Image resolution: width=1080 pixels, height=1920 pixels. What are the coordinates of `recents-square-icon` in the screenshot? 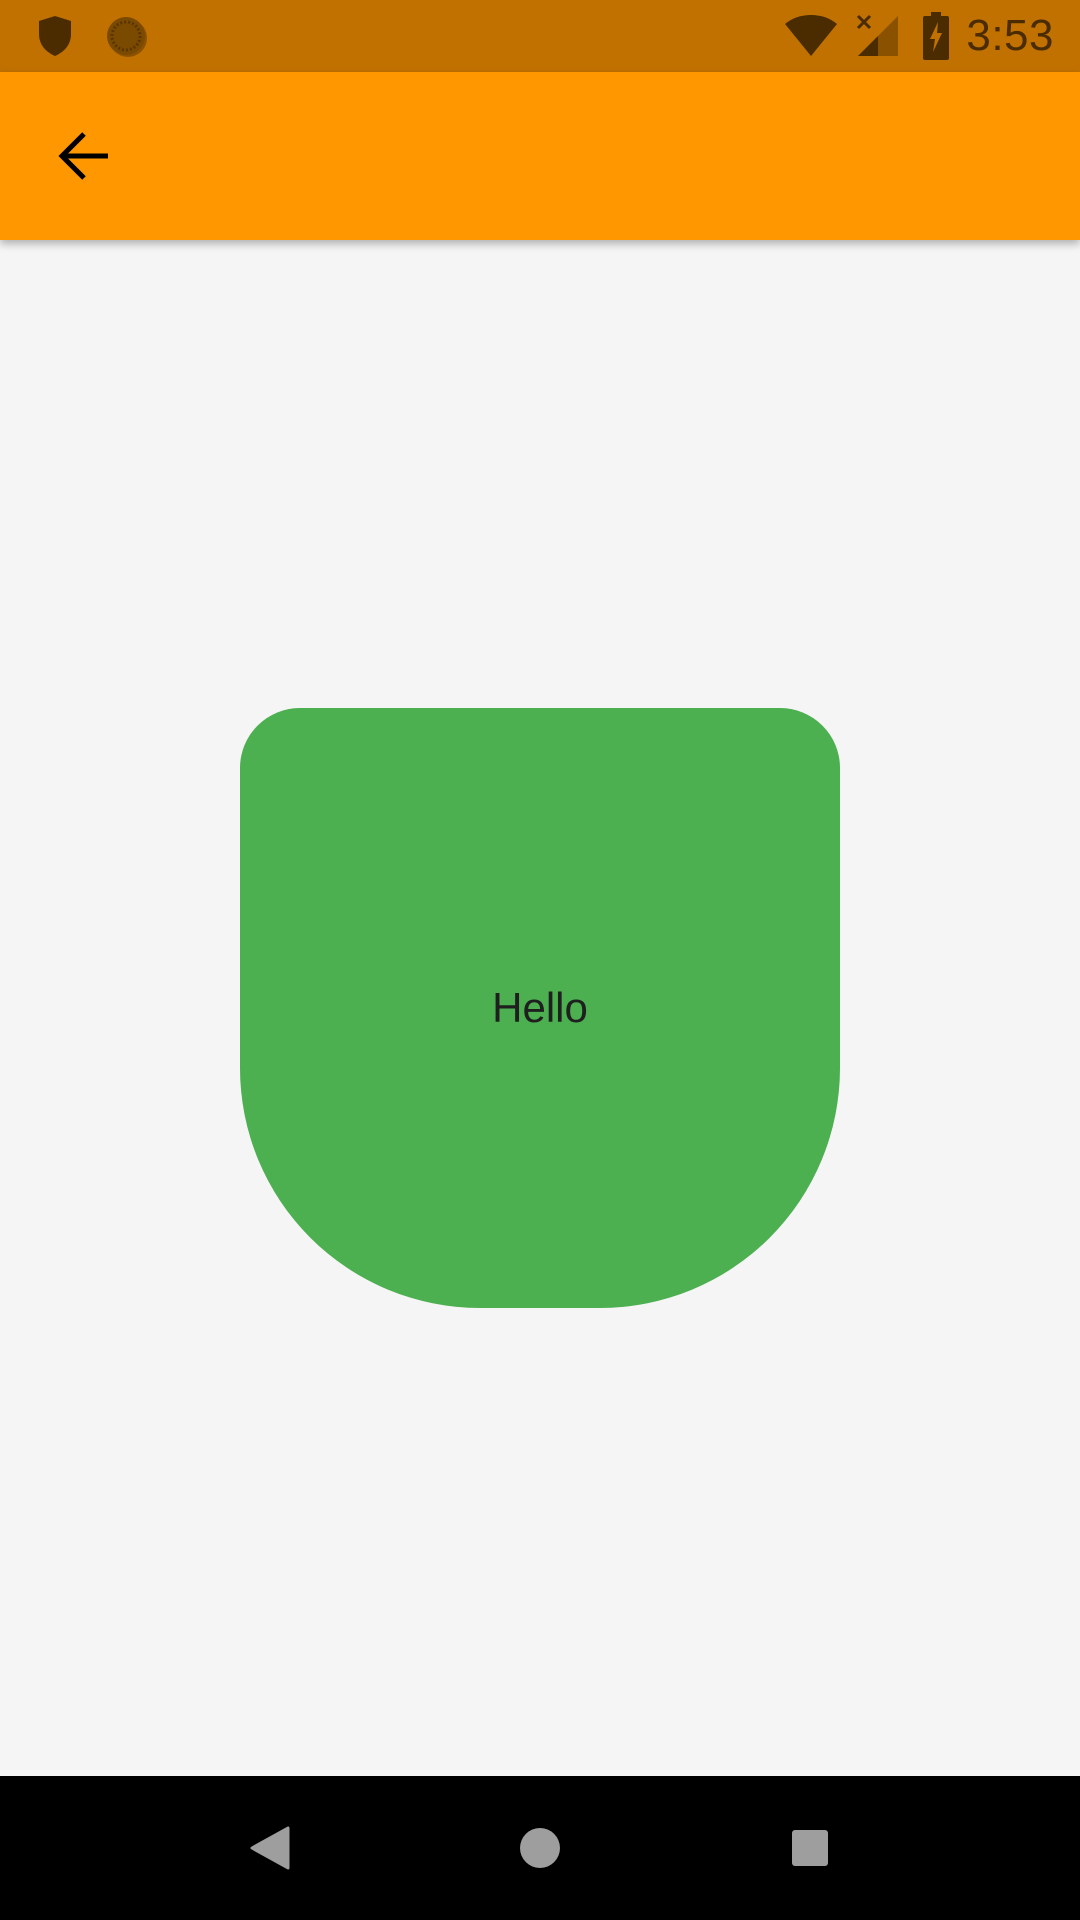 It's located at (810, 1848).